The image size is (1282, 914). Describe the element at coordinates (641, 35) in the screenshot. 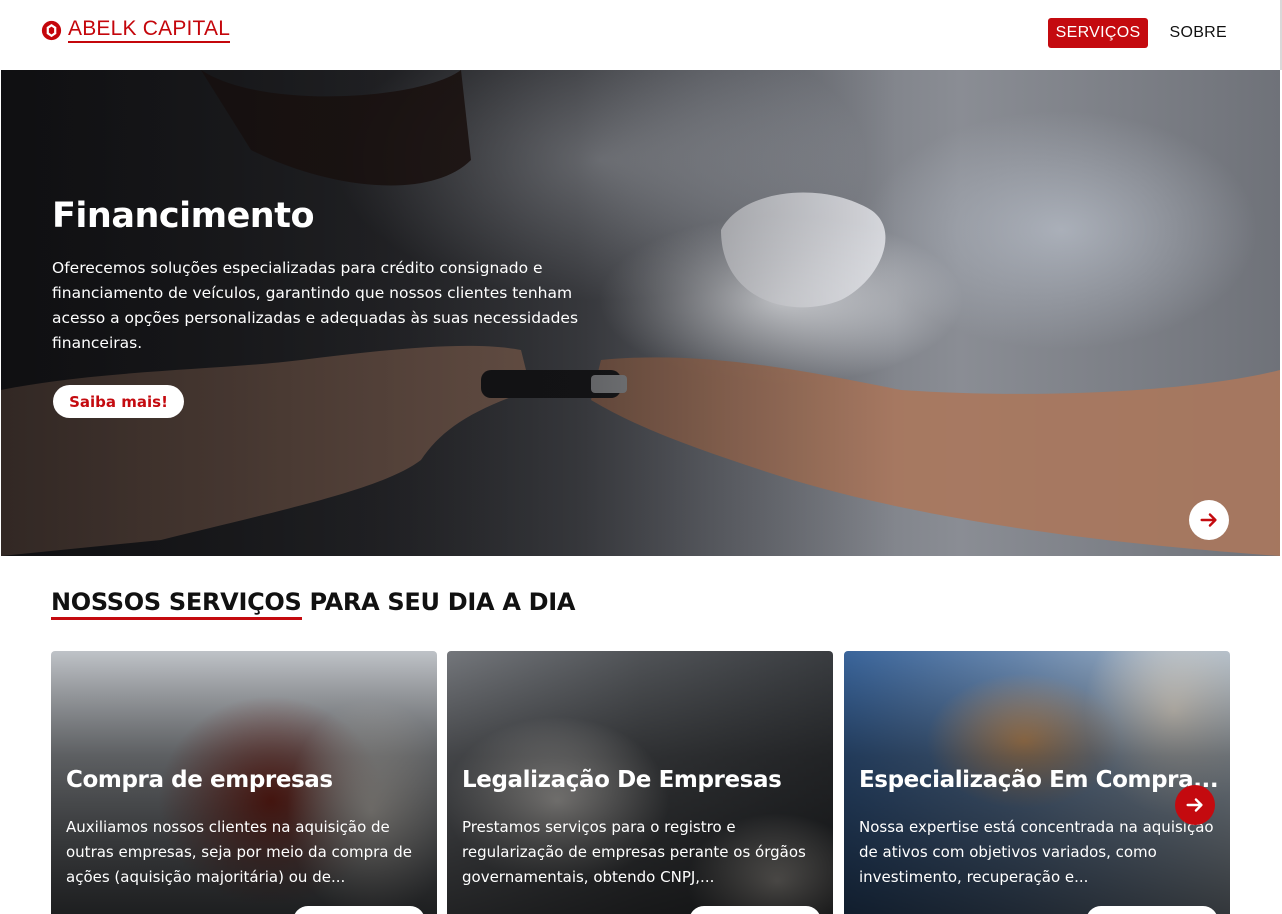

I see `site-header: ABELK CAPITAL SERVIÇOS SOBRE` at that location.